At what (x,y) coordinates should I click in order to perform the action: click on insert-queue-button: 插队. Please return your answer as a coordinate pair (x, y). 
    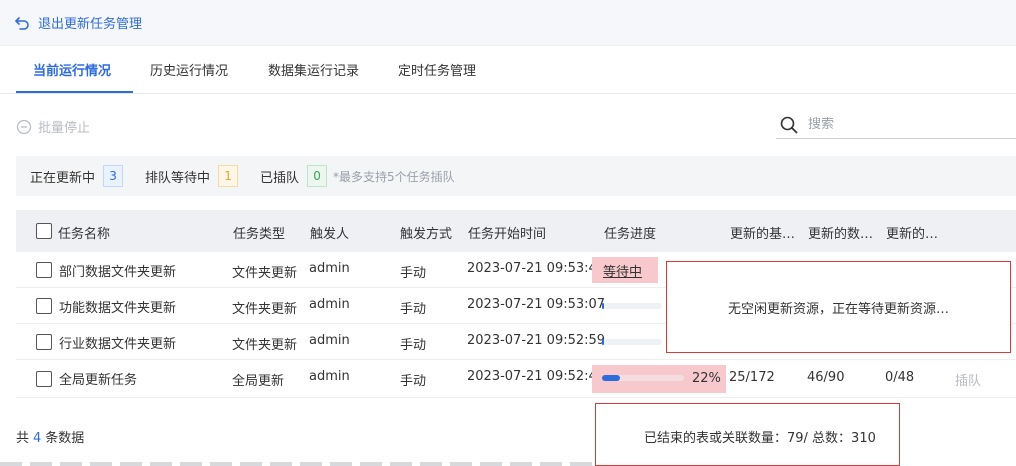
    Looking at the image, I should click on (968, 379).